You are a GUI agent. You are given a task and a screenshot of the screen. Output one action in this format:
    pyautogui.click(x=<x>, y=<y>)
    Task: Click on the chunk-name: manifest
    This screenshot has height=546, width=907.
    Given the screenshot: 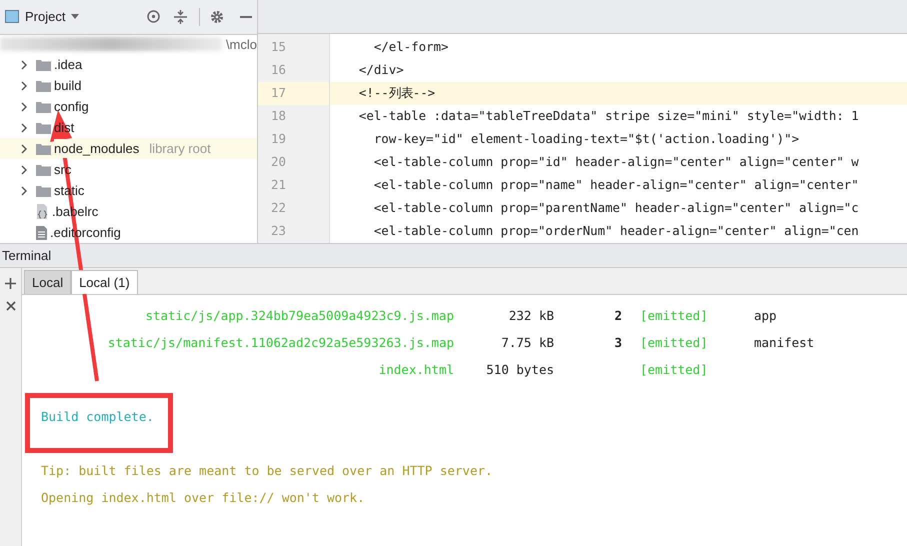 What is the action you would take?
    pyautogui.click(x=784, y=343)
    